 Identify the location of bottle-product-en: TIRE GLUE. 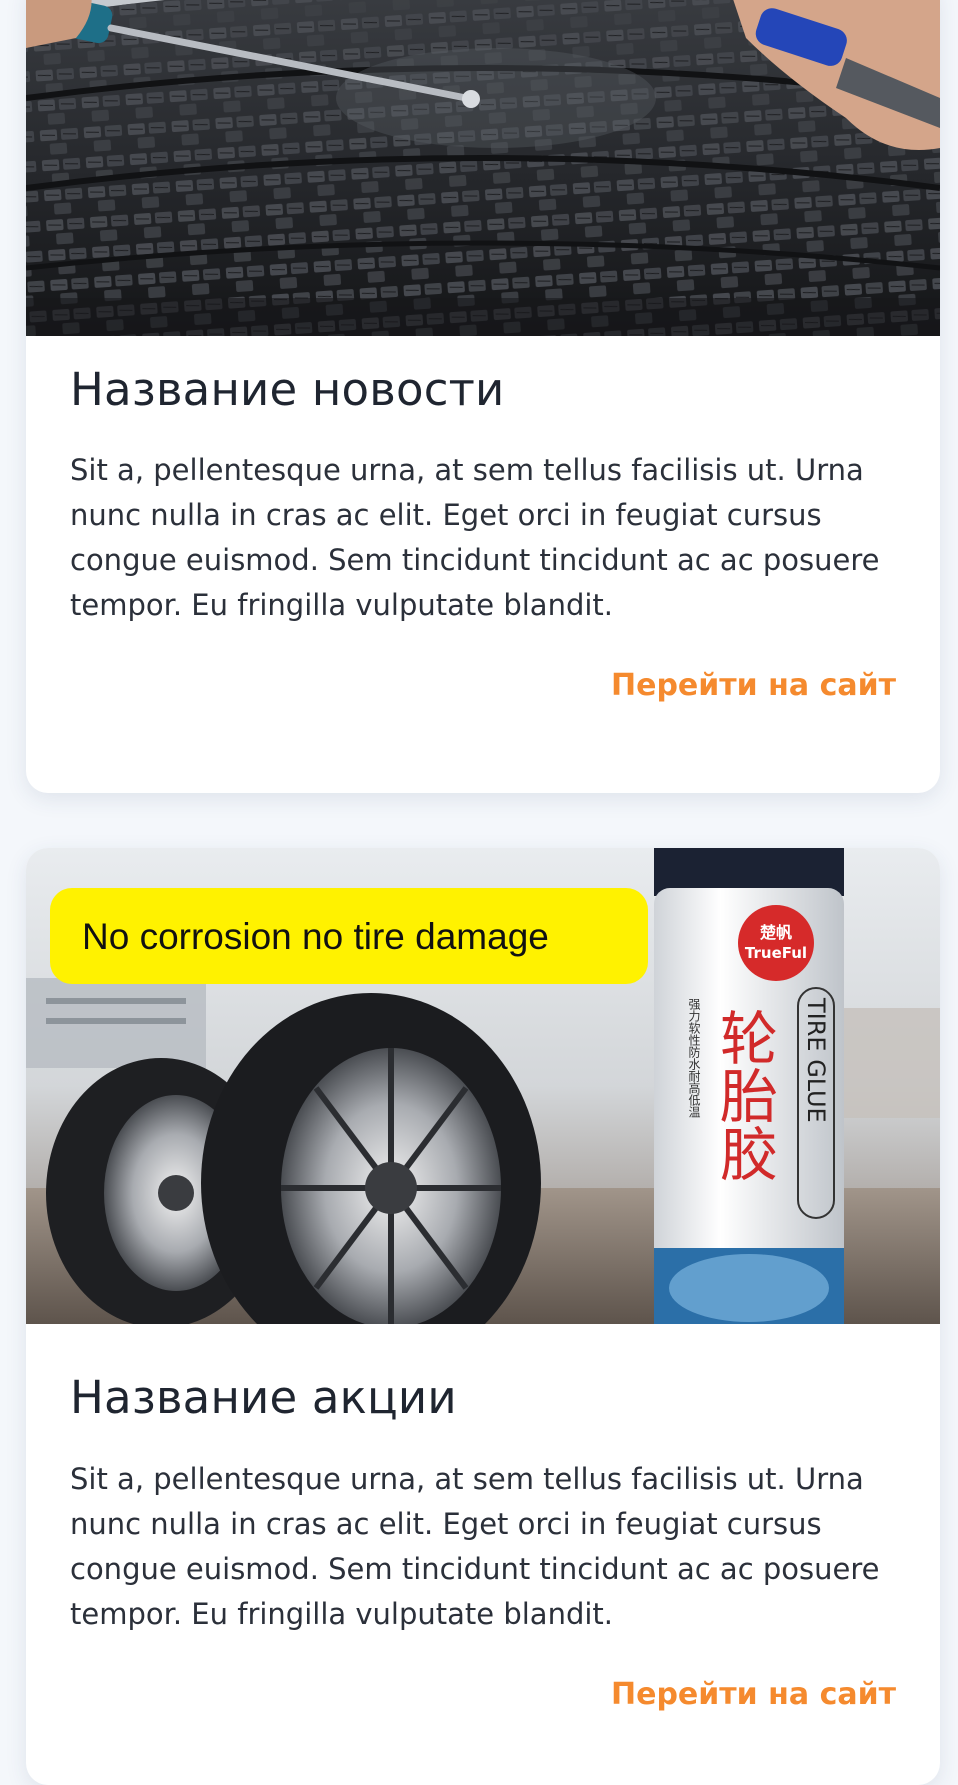
(816, 1060).